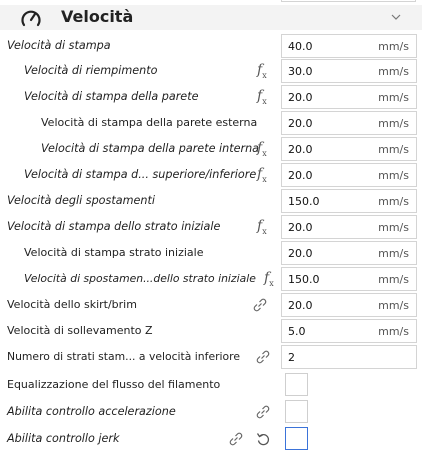  I want to click on acceleration-control-checkbox, so click(296, 411).